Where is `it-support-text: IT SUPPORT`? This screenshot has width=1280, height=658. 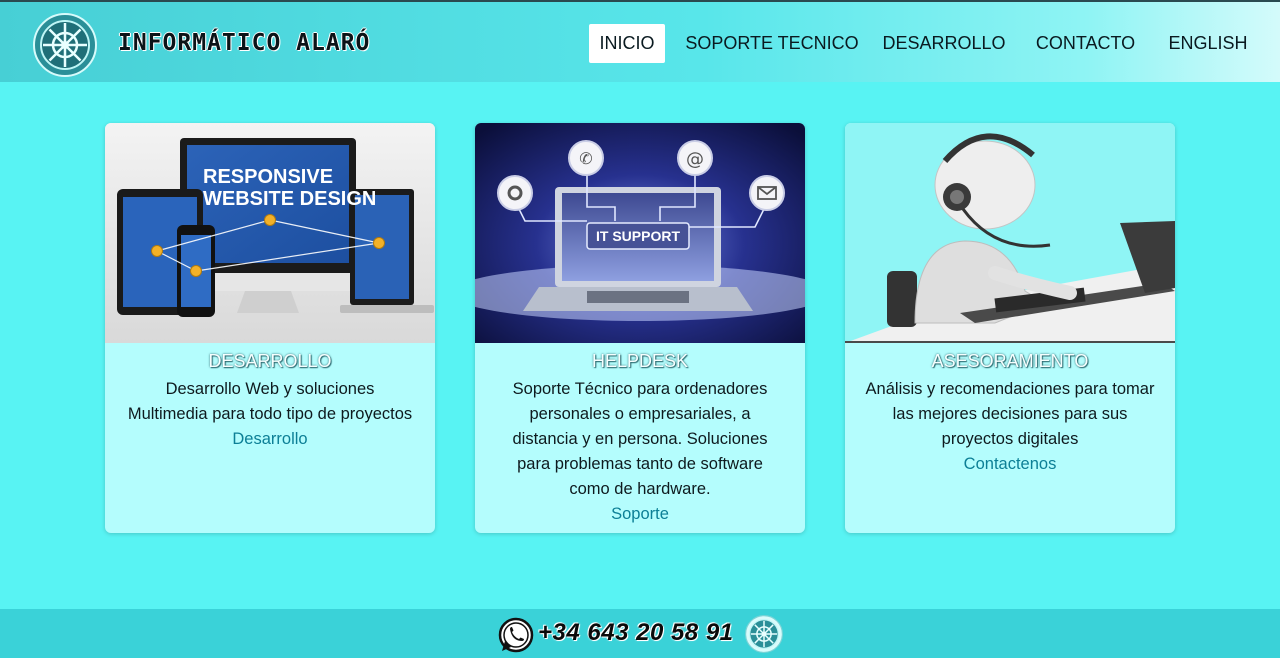 it-support-text: IT SUPPORT is located at coordinates (638, 236).